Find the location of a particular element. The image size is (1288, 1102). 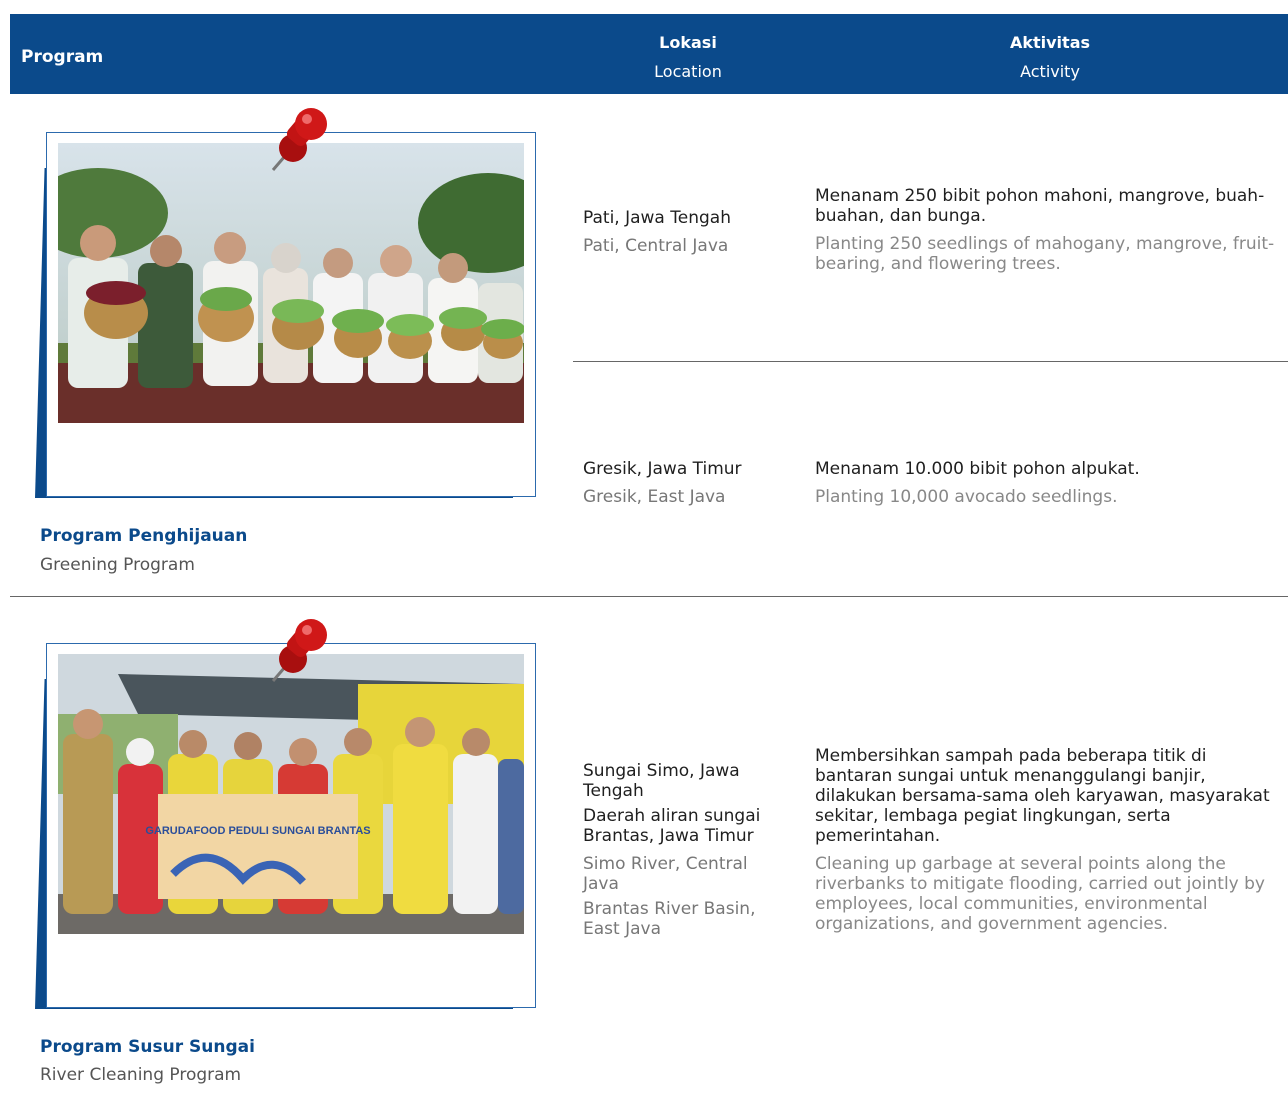

program-subtitle: Greening Program is located at coordinates (117, 565).